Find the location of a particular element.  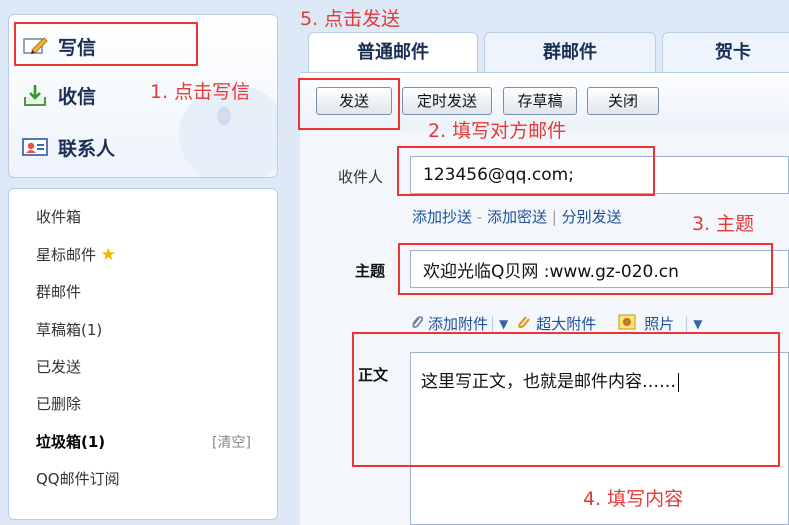

folder-inbox: 收件箱 is located at coordinates (58, 216).